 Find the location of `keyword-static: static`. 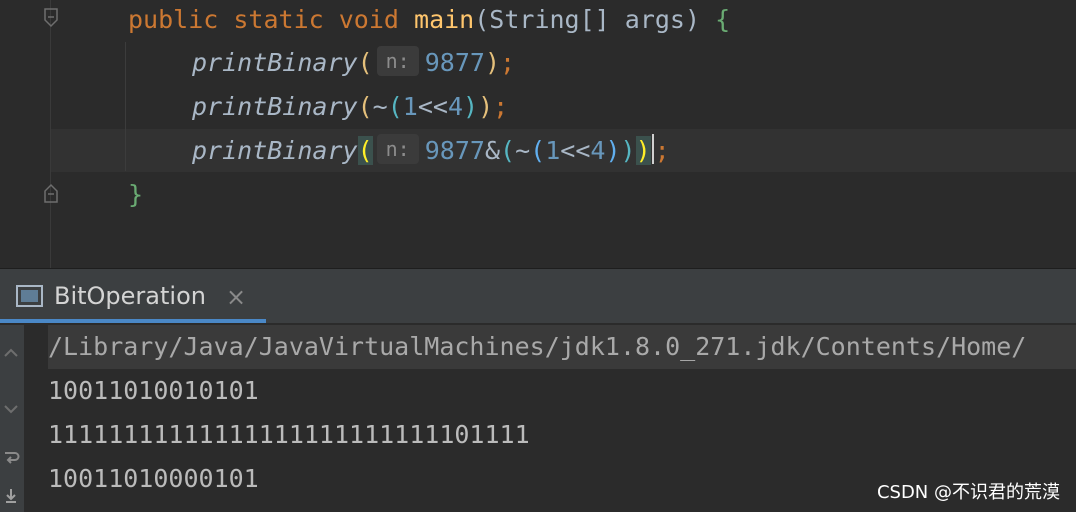

keyword-static: static is located at coordinates (278, 19).